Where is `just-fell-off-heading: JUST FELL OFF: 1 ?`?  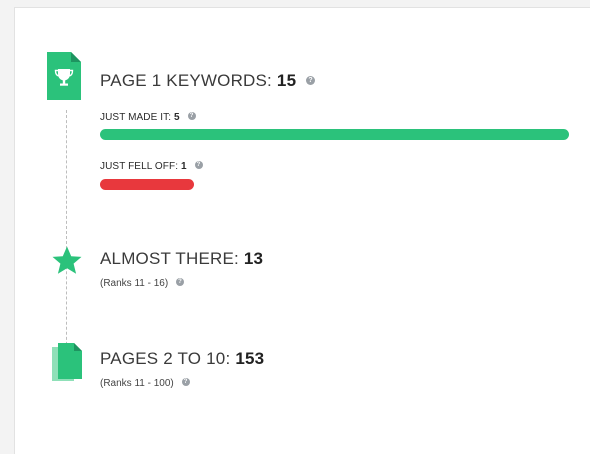
just-fell-off-heading: JUST FELL OFF: 1 ? is located at coordinates (151, 166).